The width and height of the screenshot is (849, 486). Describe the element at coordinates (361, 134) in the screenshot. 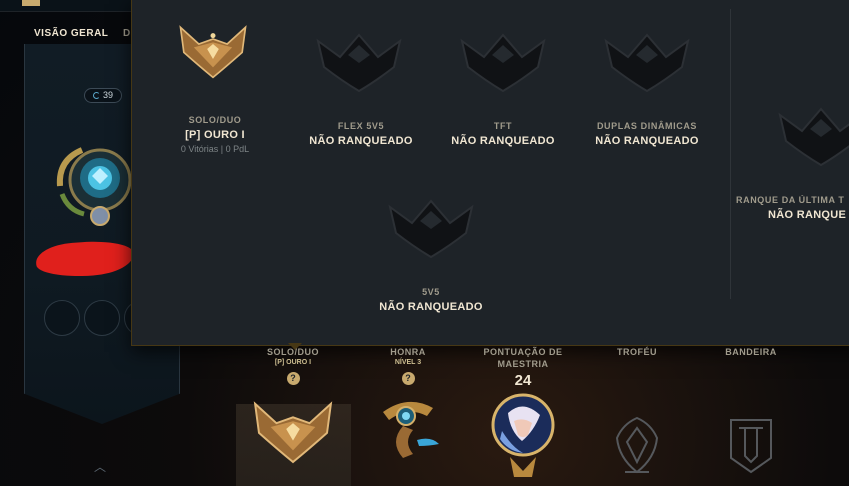

I see `queue-flex: FLEX 5V5 NÃO RANQUEADO` at that location.